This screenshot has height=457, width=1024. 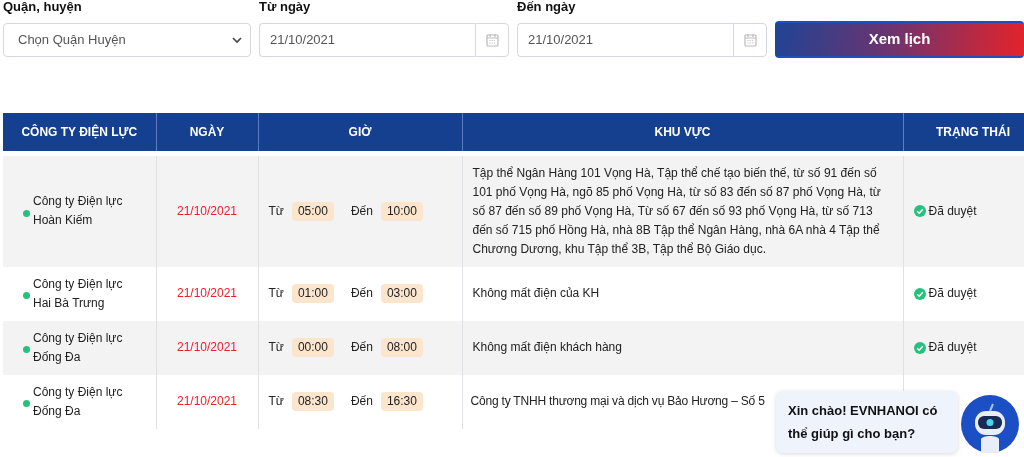 What do you see at coordinates (401, 211) in the screenshot?
I see `time-pill: 10:00` at bounding box center [401, 211].